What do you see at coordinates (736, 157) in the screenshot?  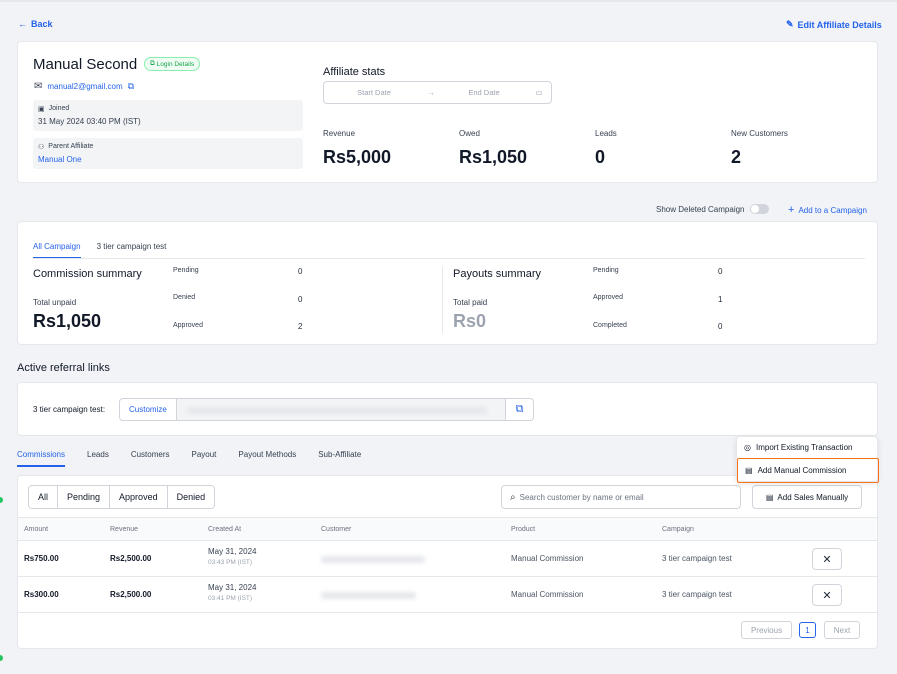 I see `stat-new-customers-value: 2` at bounding box center [736, 157].